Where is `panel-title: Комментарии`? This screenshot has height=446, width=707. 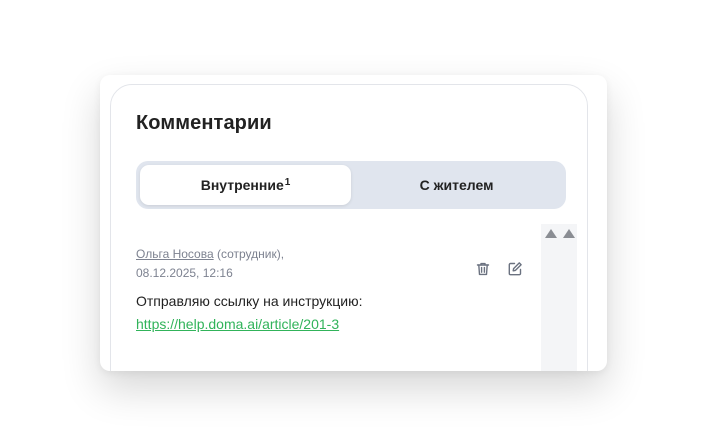 panel-title: Комментарии is located at coordinates (204, 123).